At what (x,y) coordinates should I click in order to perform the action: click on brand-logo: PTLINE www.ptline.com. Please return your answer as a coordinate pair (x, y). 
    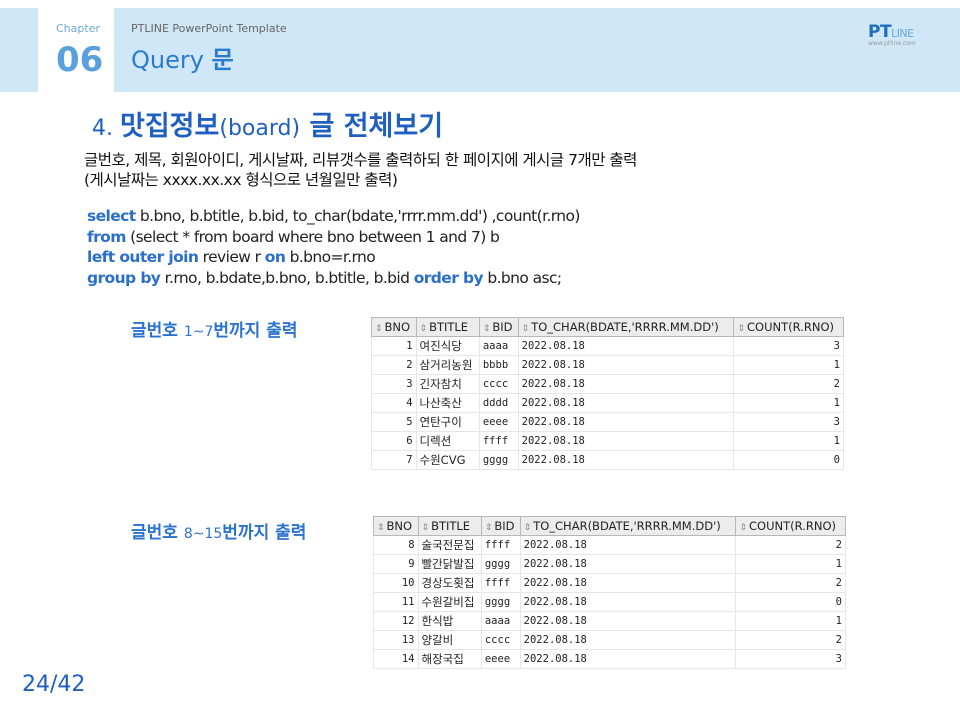
    Looking at the image, I should click on (892, 34).